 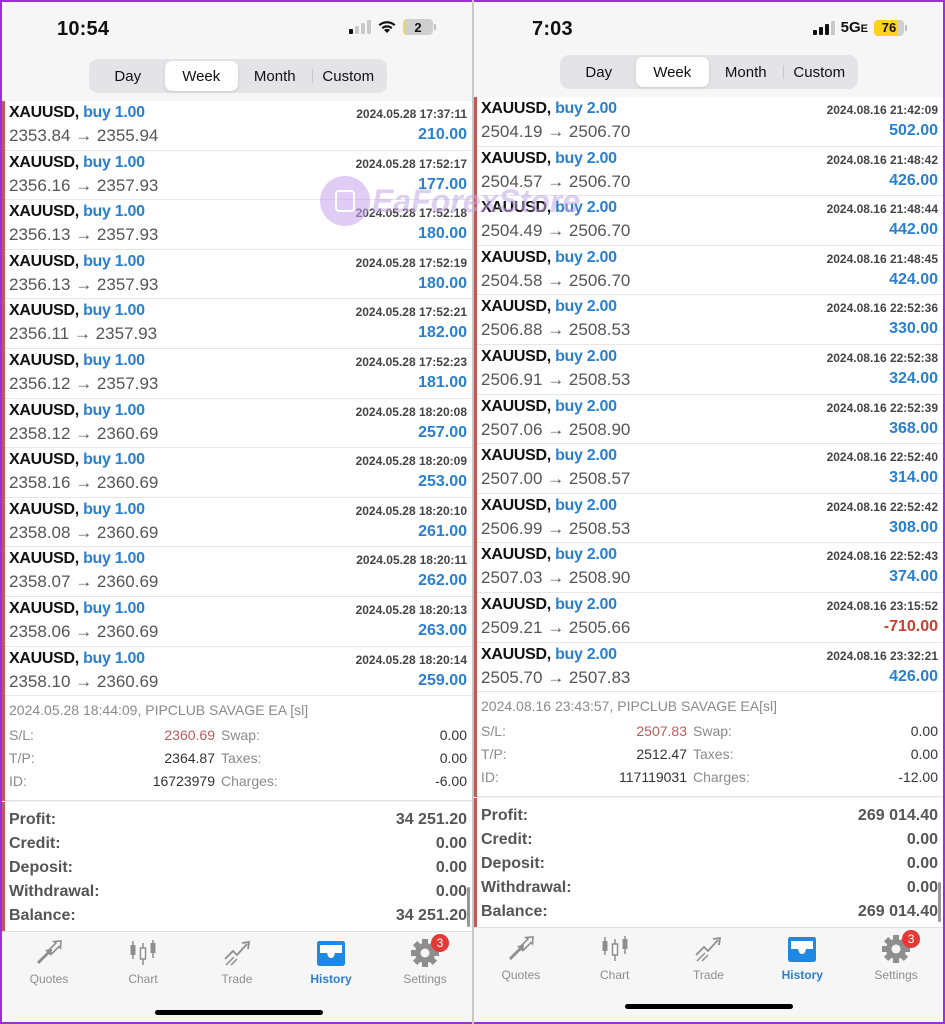 What do you see at coordinates (913, 329) in the screenshot?
I see `deal-profit: 330.00` at bounding box center [913, 329].